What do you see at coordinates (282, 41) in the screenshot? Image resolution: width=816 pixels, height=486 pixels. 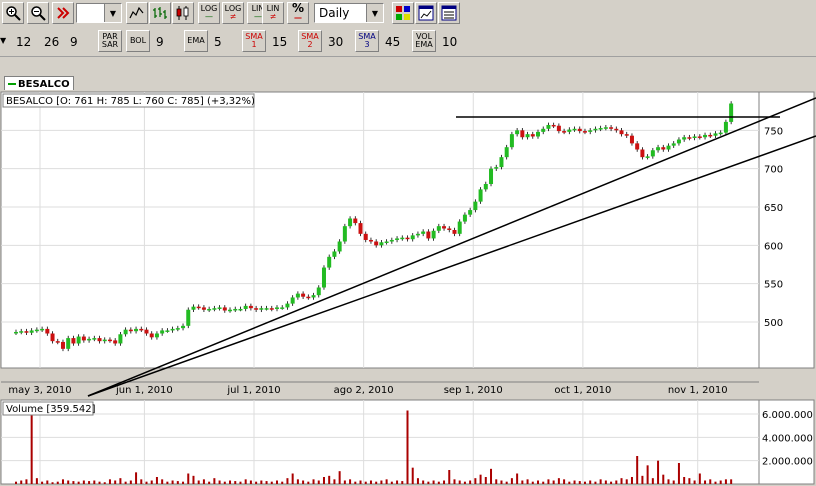 I see `sma1-field: 15` at bounding box center [282, 41].